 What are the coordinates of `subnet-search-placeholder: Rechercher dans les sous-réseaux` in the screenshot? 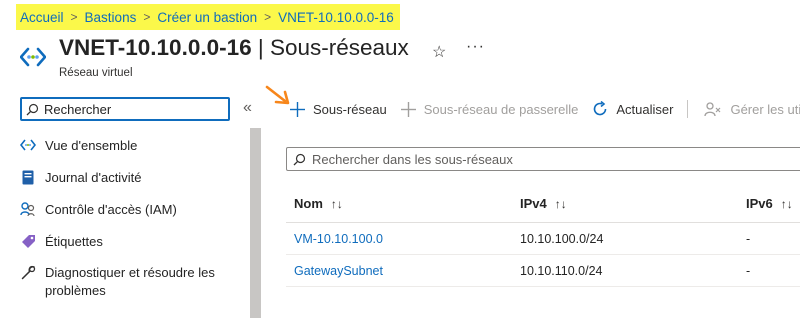 It's located at (412, 159).